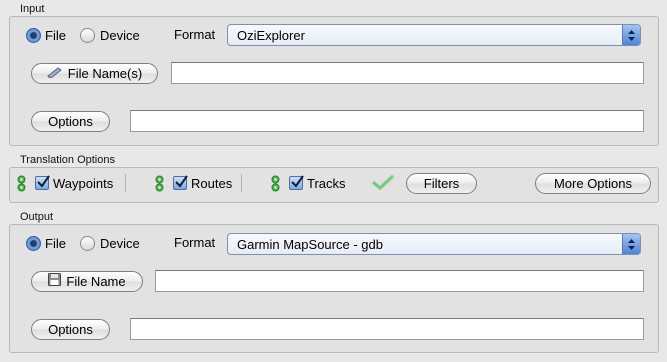  What do you see at coordinates (195, 242) in the screenshot?
I see `output-format-label: Format` at bounding box center [195, 242].